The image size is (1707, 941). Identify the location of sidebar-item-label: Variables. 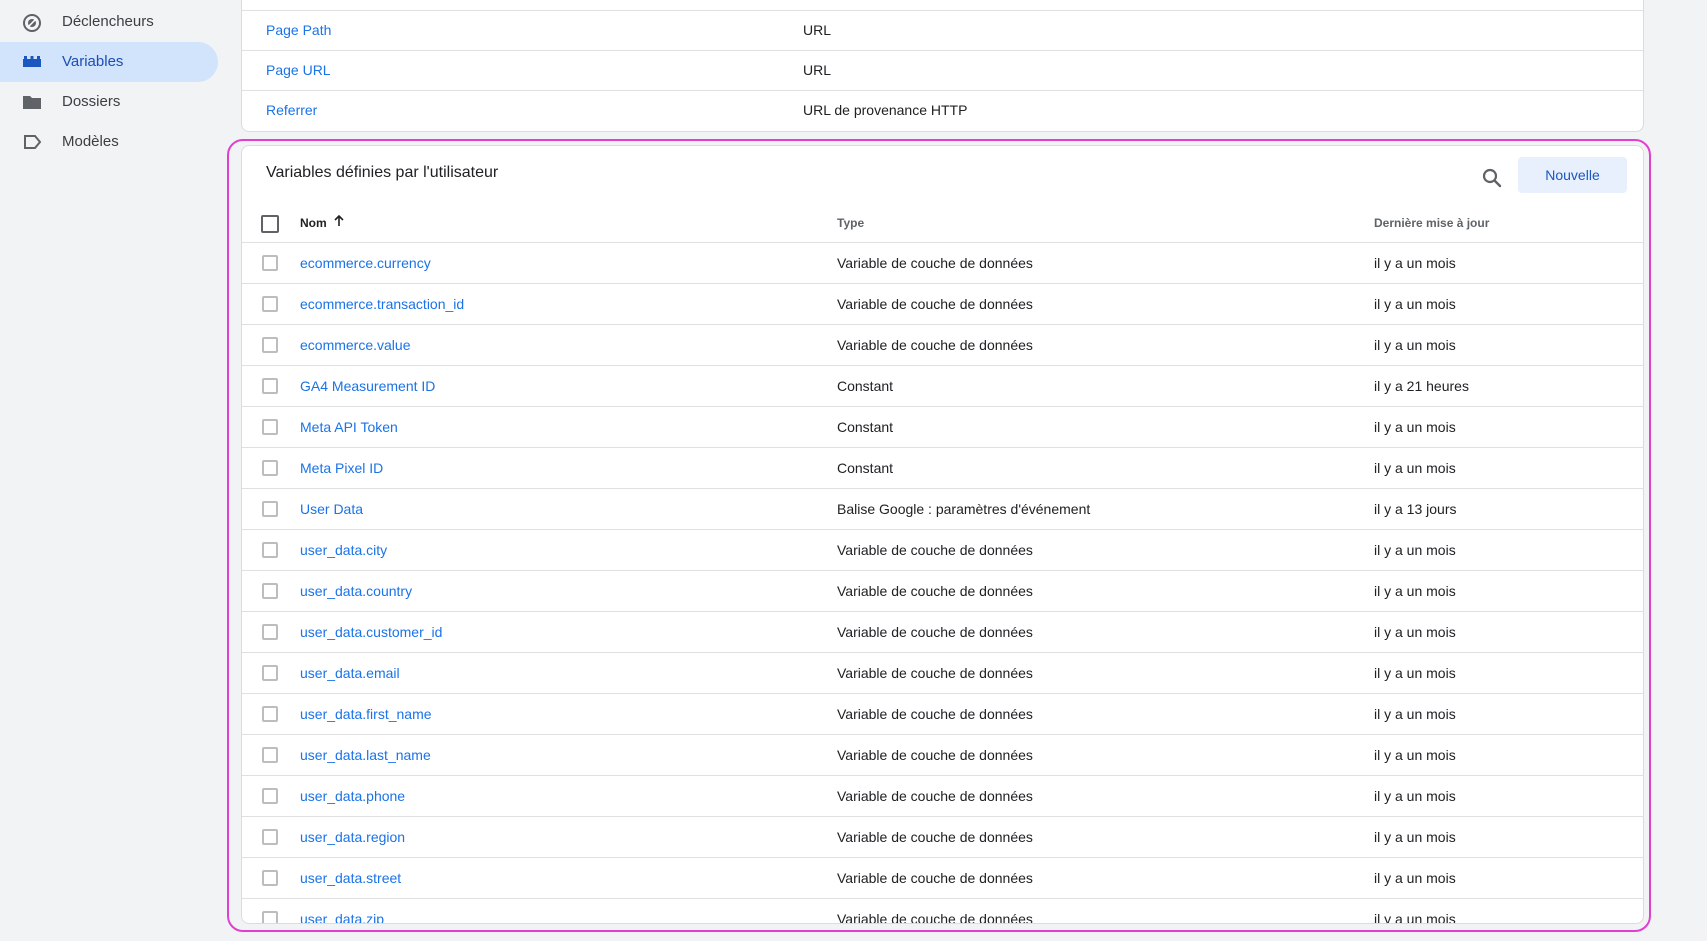
(93, 61).